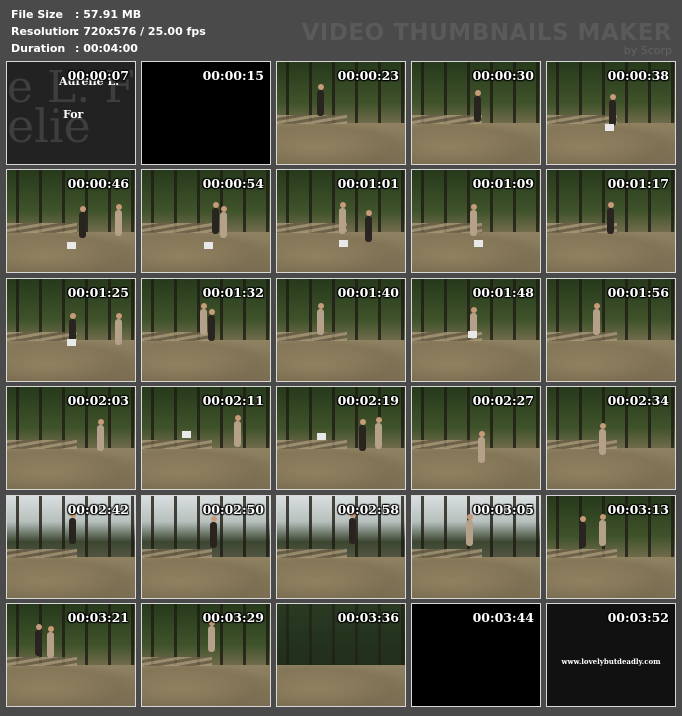 This screenshot has height=716, width=682. Describe the element at coordinates (341, 329) in the screenshot. I see `thumbnail-13: 00:01:40` at that location.